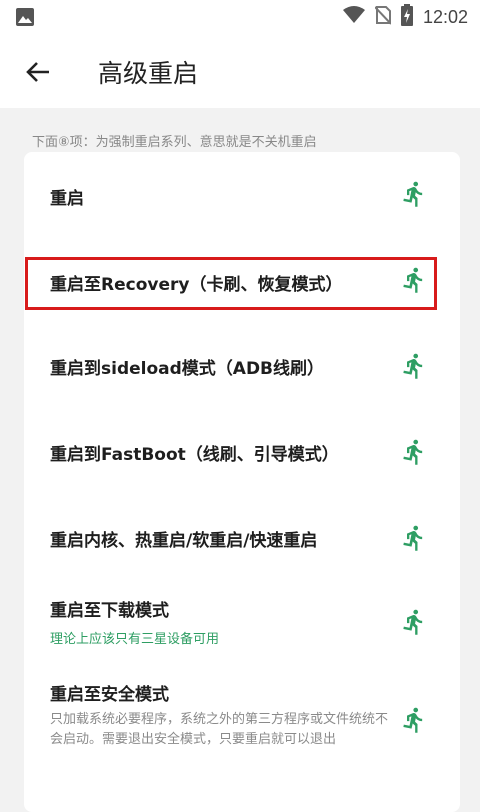 This screenshot has width=480, height=812. I want to click on arrow-left-icon, so click(37, 72).